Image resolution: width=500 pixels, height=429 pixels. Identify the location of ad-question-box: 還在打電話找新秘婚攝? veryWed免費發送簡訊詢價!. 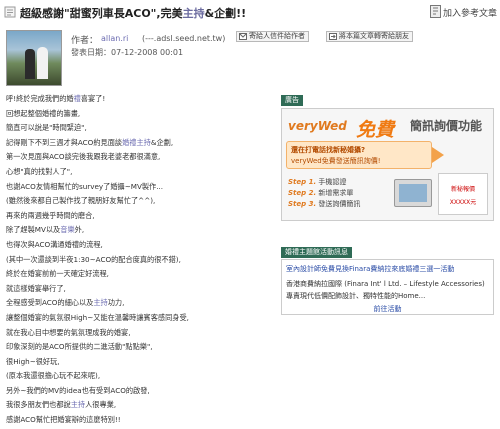
(359, 155).